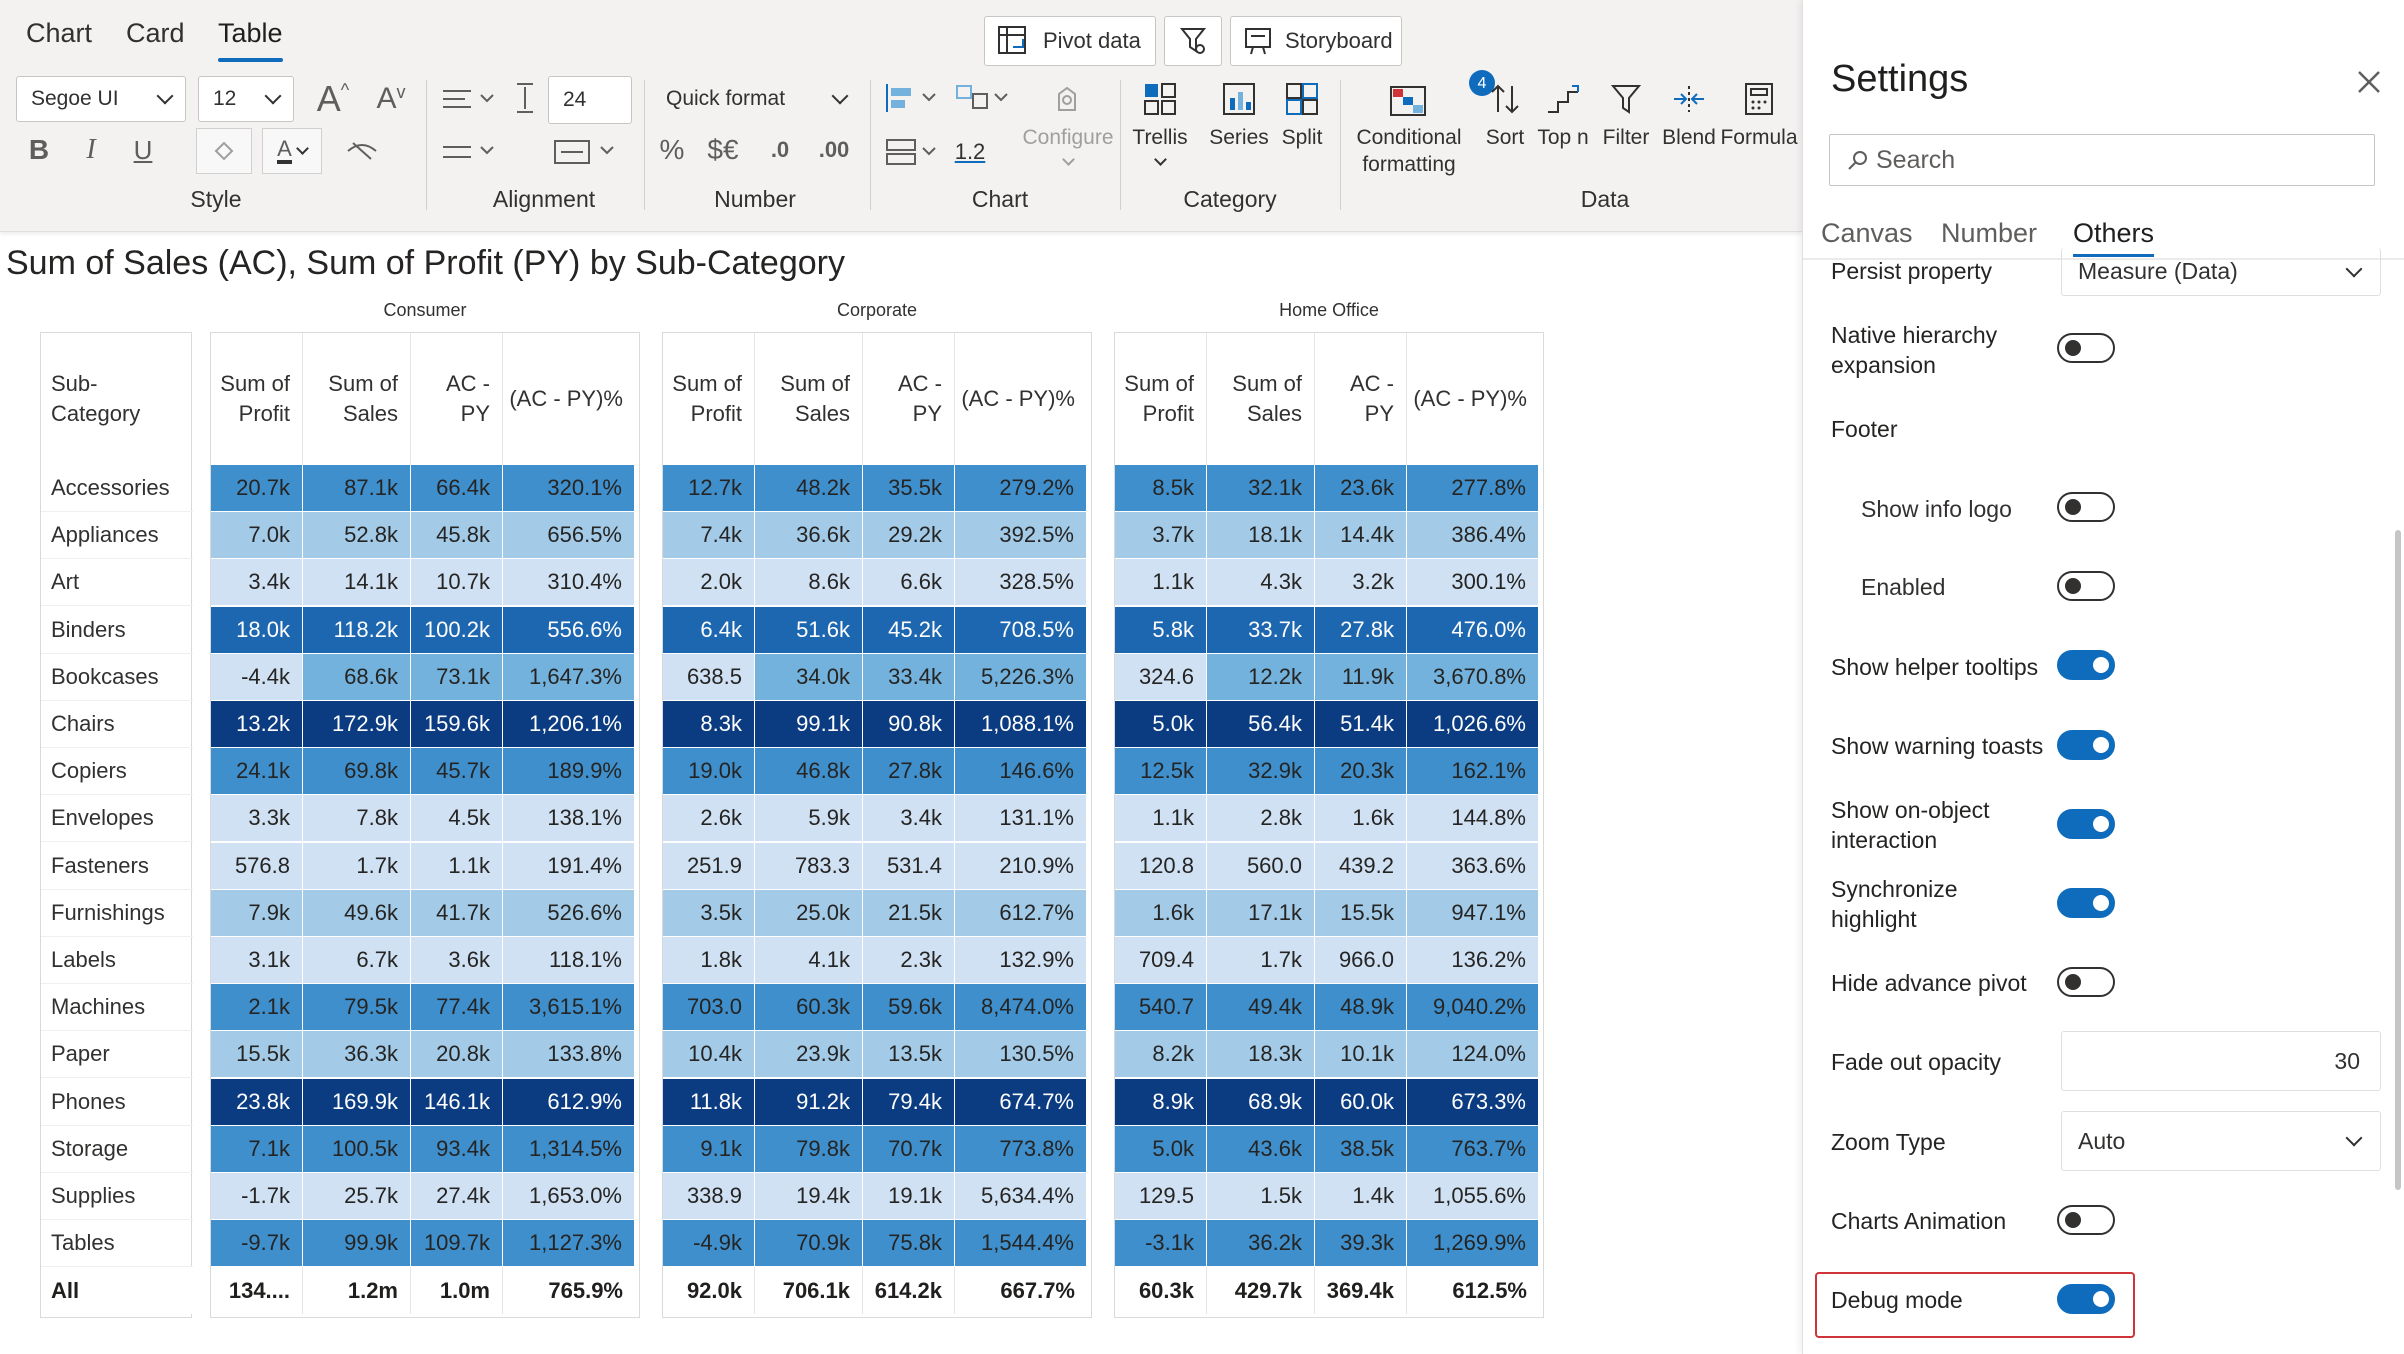 Image resolution: width=2404 pixels, height=1354 pixels. Describe the element at coordinates (709, 866) in the screenshot. I see `table-cell: 251.9` at that location.